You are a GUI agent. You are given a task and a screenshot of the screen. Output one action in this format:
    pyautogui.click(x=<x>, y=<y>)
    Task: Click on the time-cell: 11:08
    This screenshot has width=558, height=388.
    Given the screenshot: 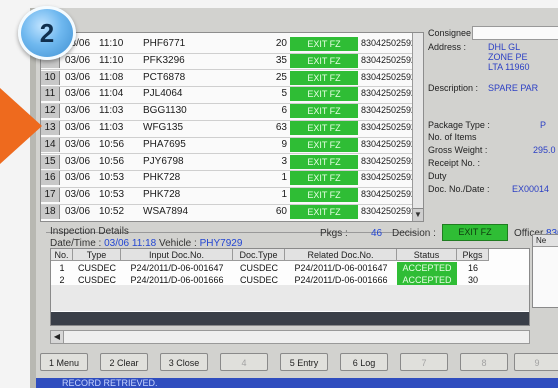 What is the action you would take?
    pyautogui.click(x=111, y=77)
    